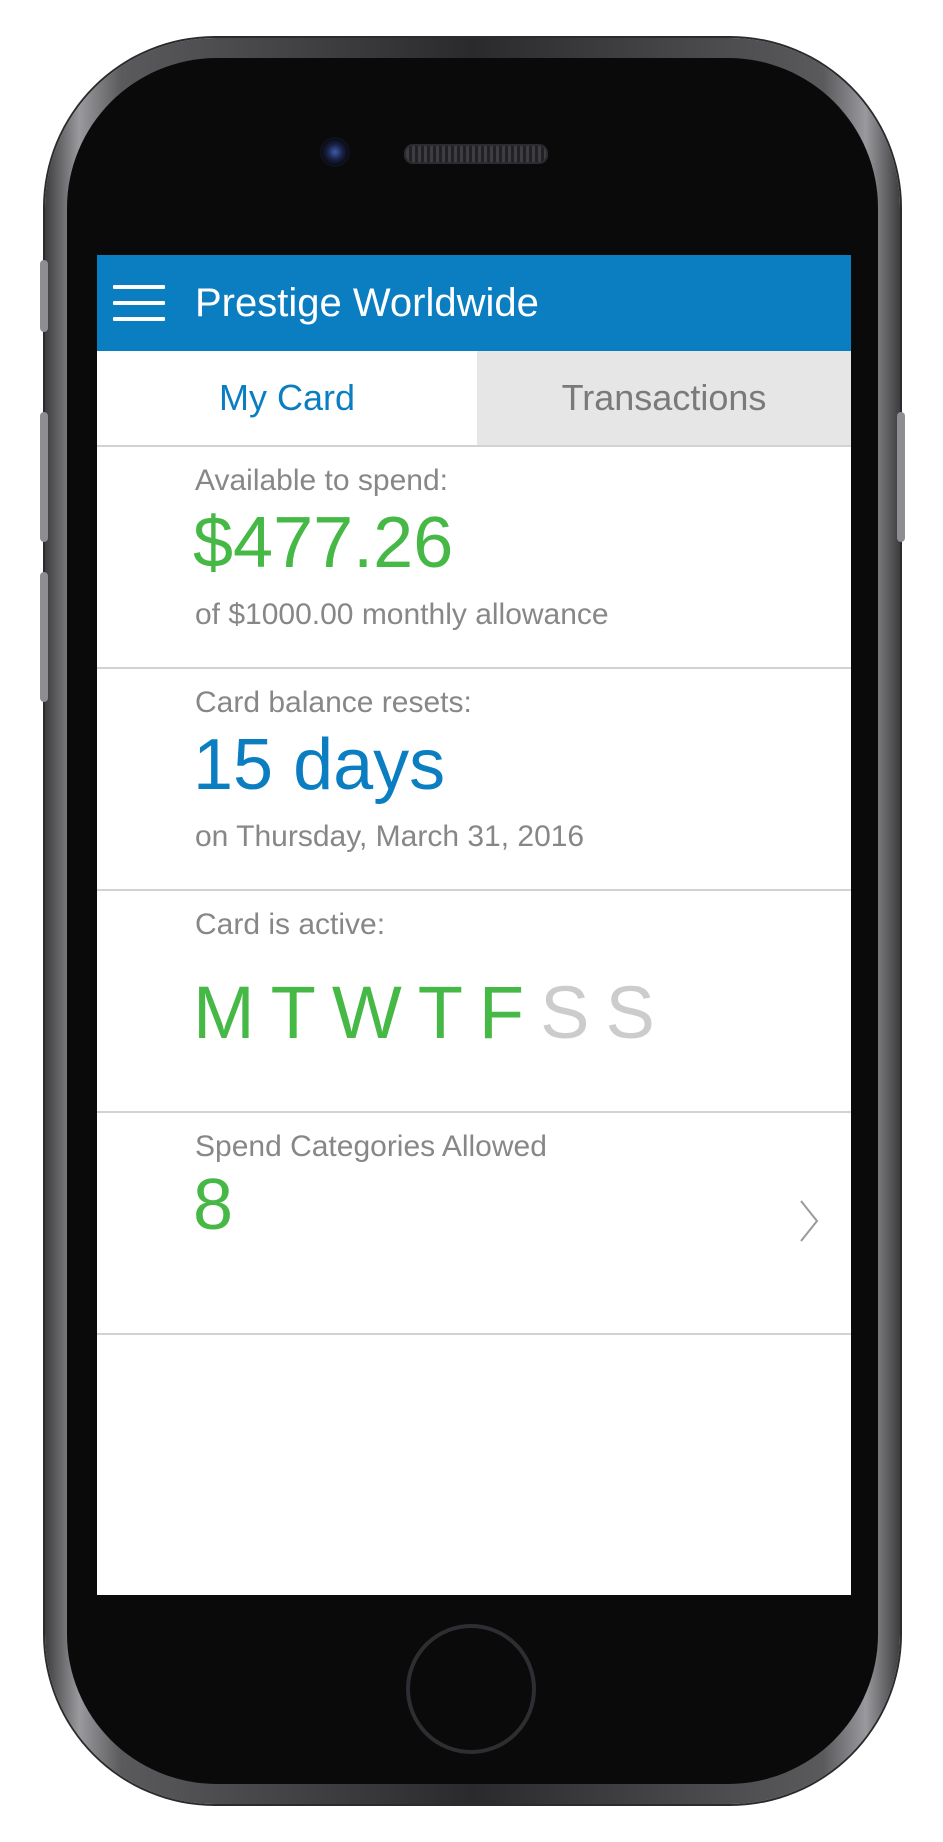  What do you see at coordinates (287, 398) in the screenshot?
I see `tab-my-card: My Card` at bounding box center [287, 398].